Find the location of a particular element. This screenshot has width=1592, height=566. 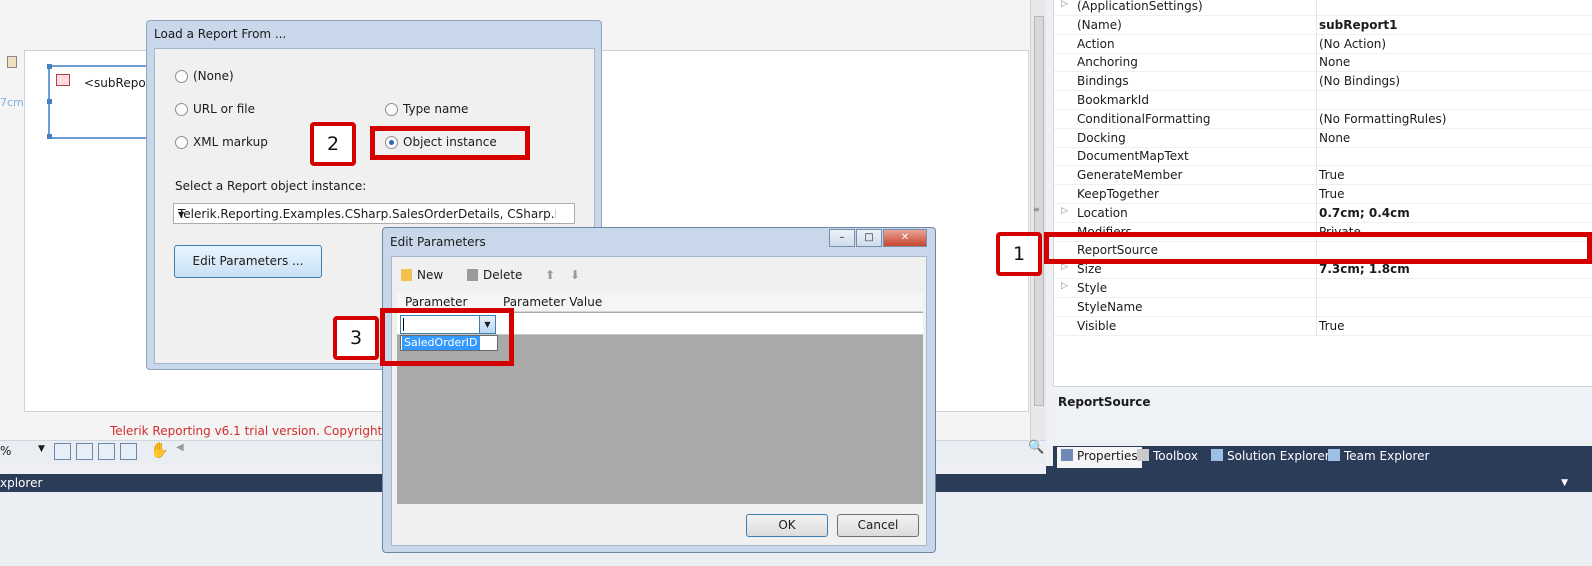

ruler-mark: 7cm is located at coordinates (12, 102).